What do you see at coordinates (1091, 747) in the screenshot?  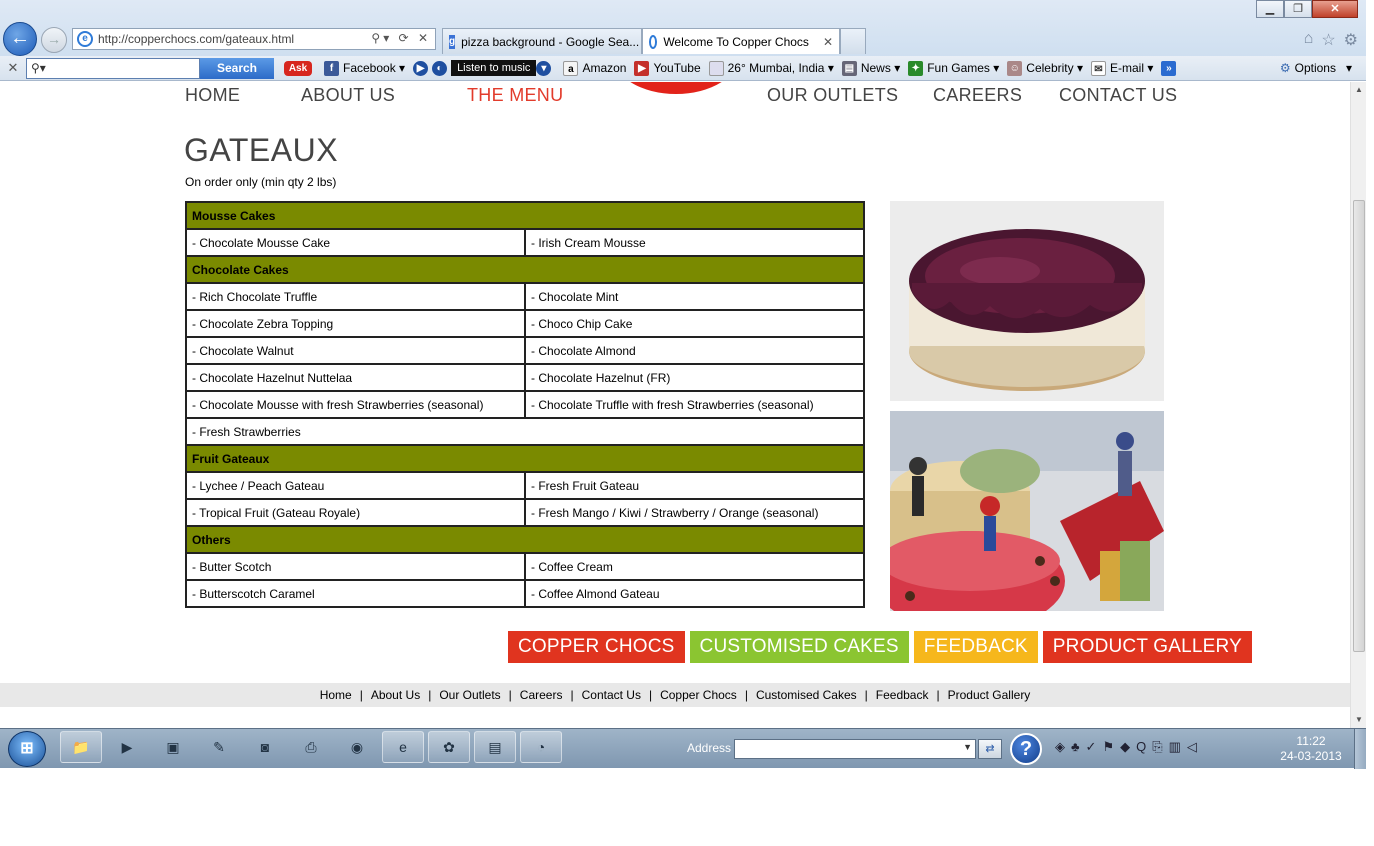 I see `tray-security-icon: ✓` at bounding box center [1091, 747].